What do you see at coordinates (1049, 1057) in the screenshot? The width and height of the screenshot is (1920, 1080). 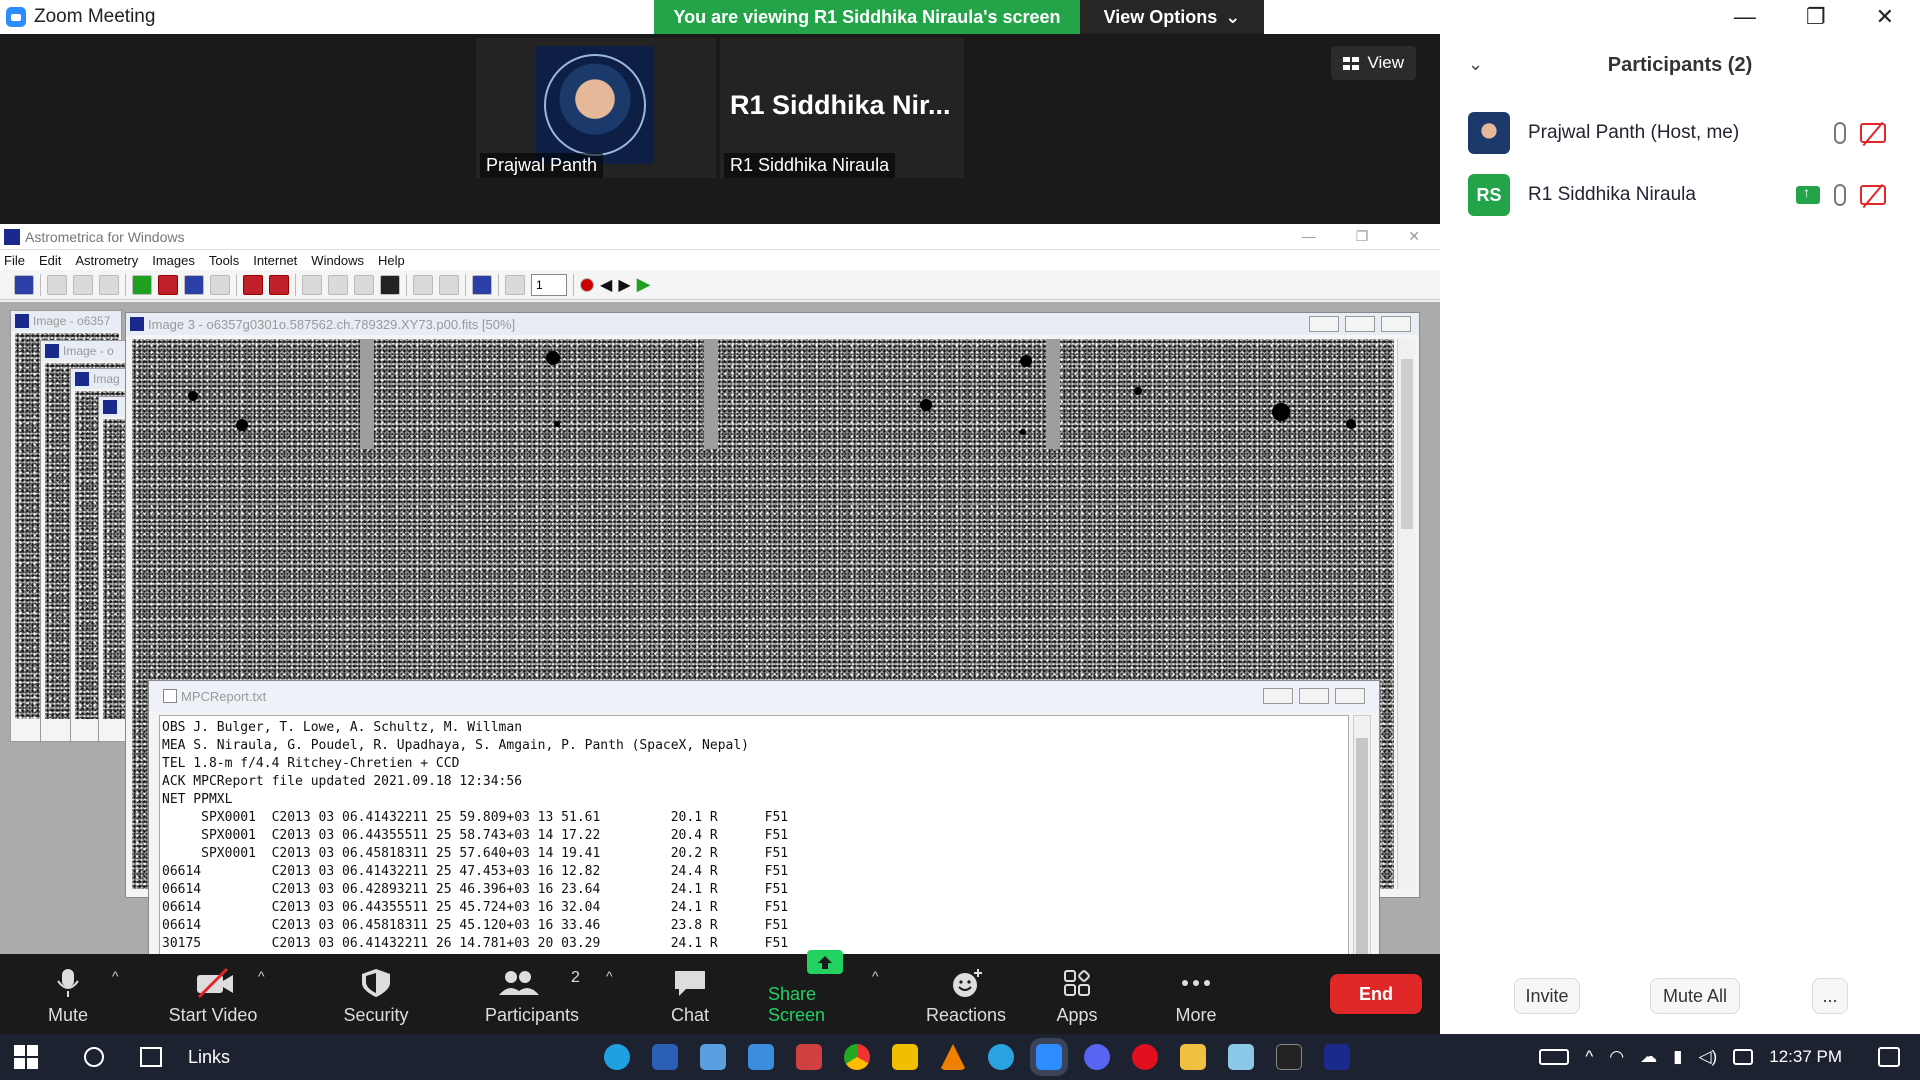 I see `zoom-taskbar-icon` at bounding box center [1049, 1057].